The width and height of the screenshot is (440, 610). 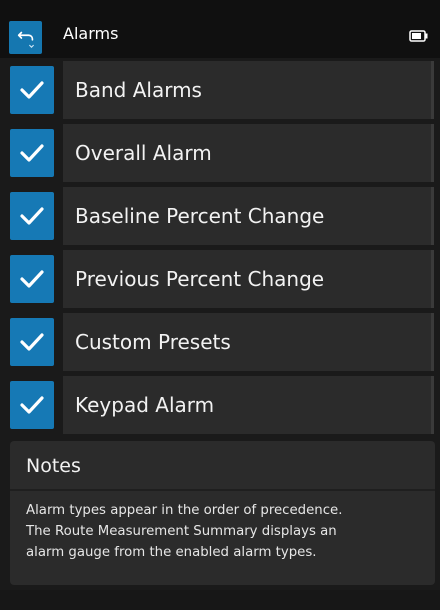 I want to click on alarm-row-body: Previous Percent Change, so click(x=248, y=279).